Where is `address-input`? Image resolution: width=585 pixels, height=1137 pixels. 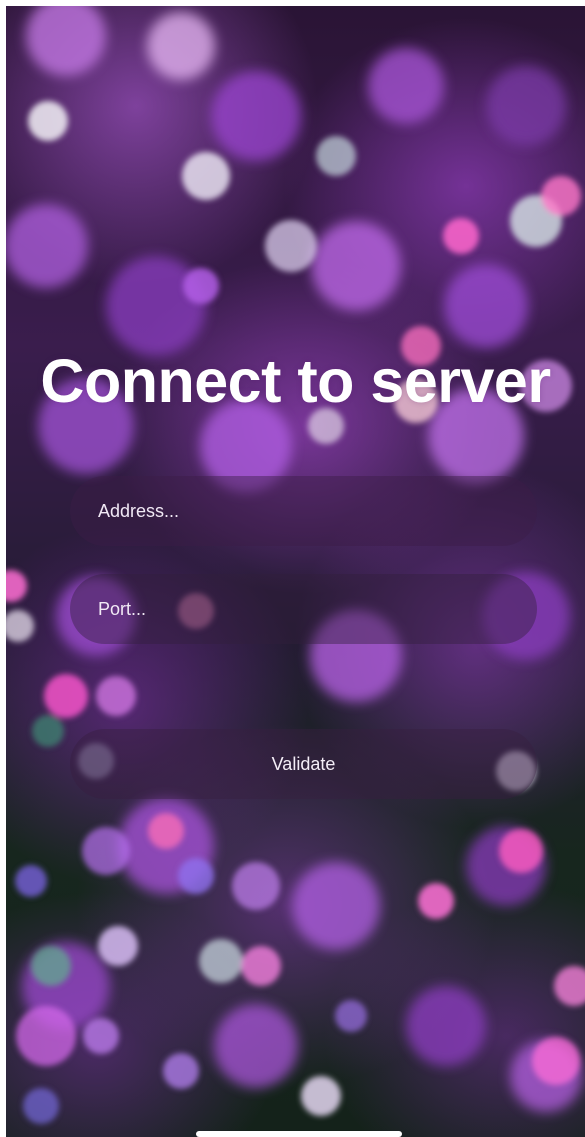 address-input is located at coordinates (317, 511).